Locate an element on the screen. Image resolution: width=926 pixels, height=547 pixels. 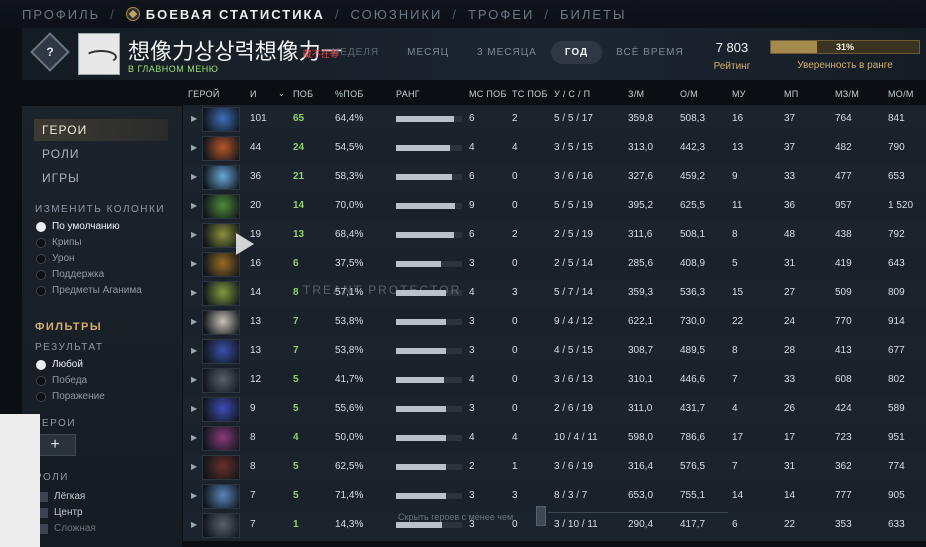
avatar is located at coordinates (99, 54).